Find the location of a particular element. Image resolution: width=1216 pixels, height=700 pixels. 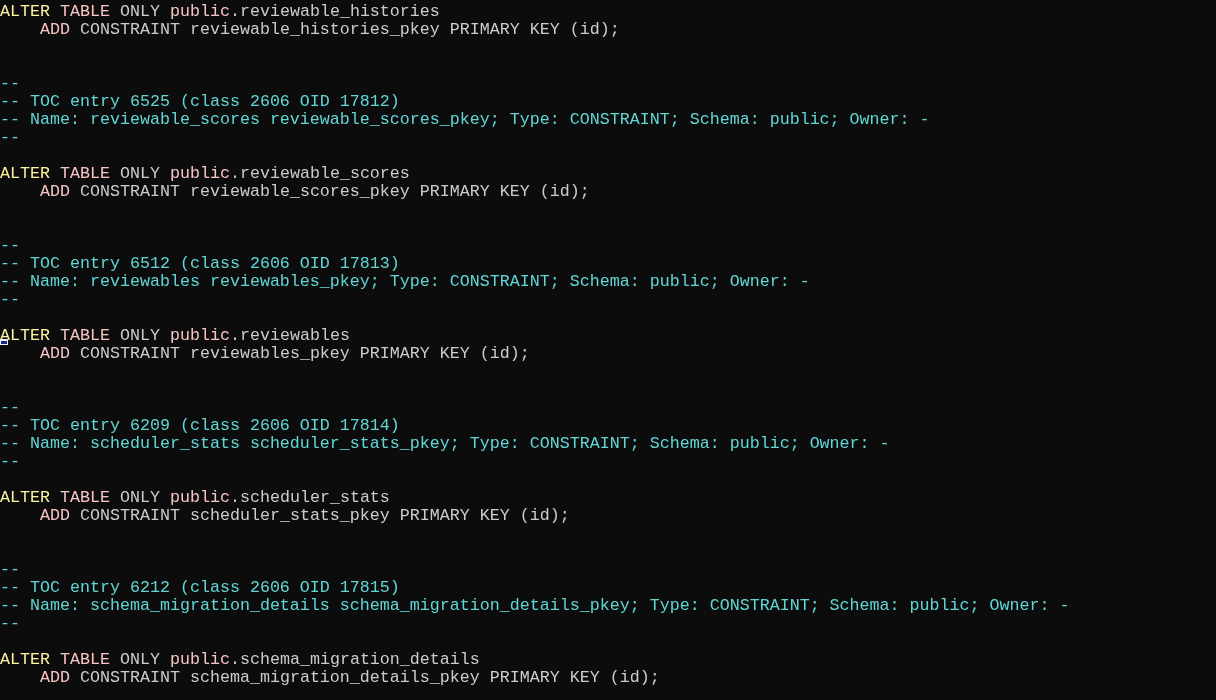

comment-line: -- TOC entry 6525 (class 2606 OID 17812) is located at coordinates (200, 102).